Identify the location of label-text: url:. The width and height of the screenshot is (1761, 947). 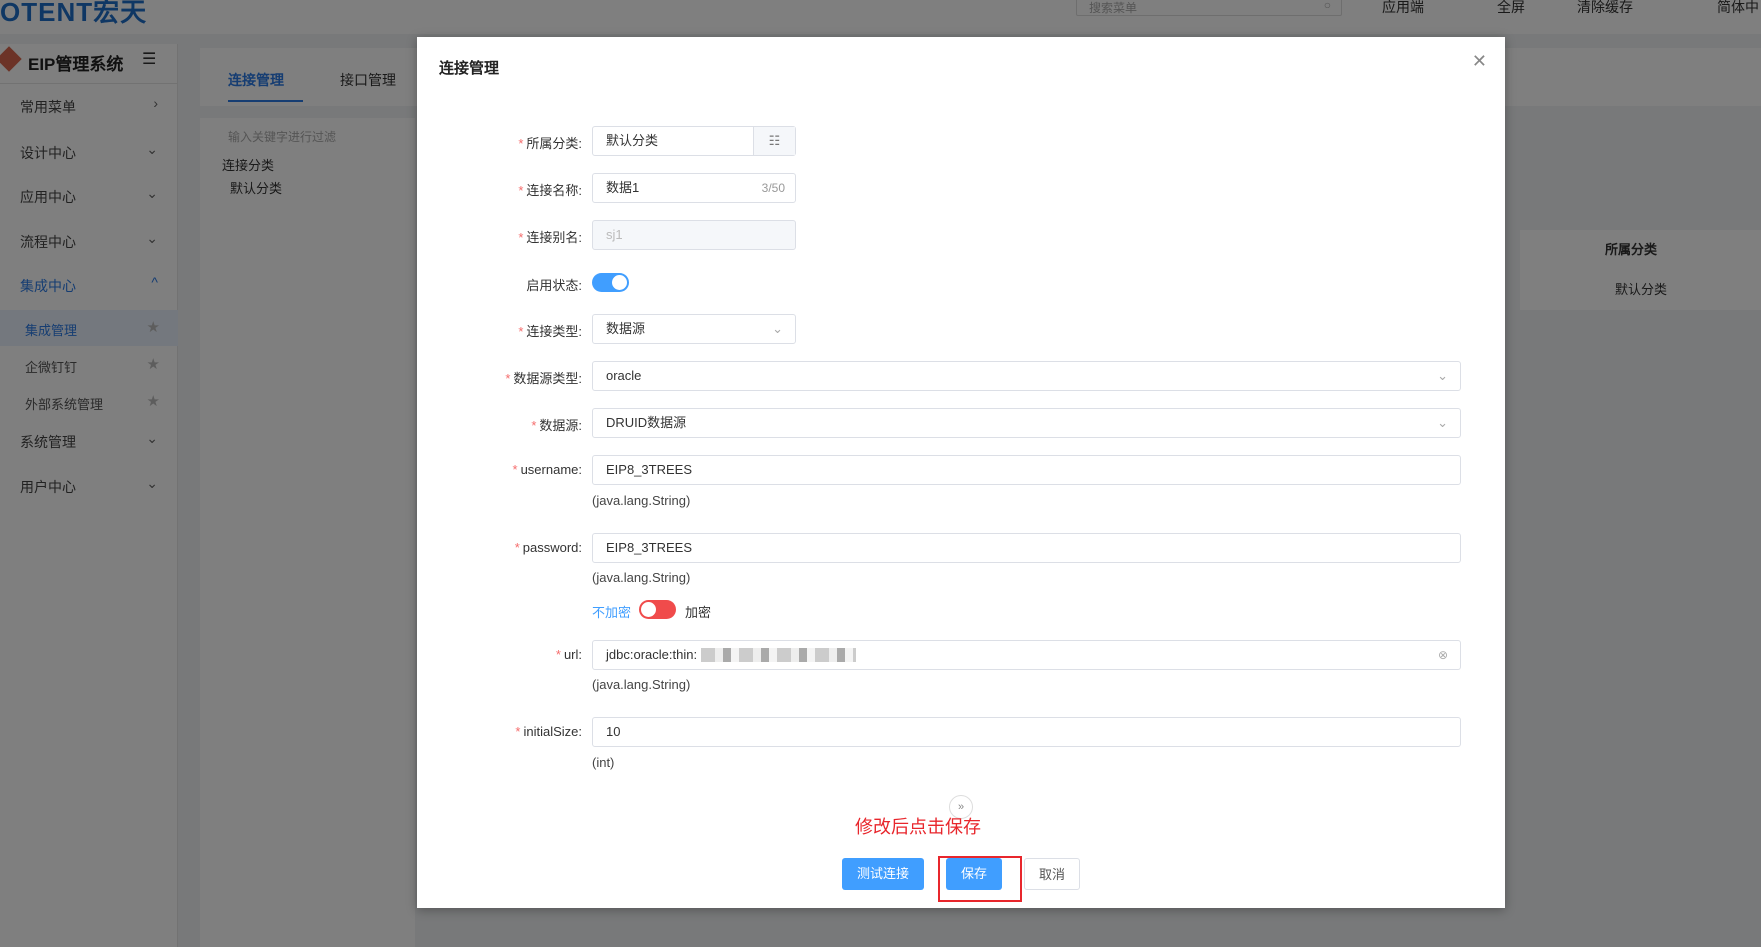
(572, 654).